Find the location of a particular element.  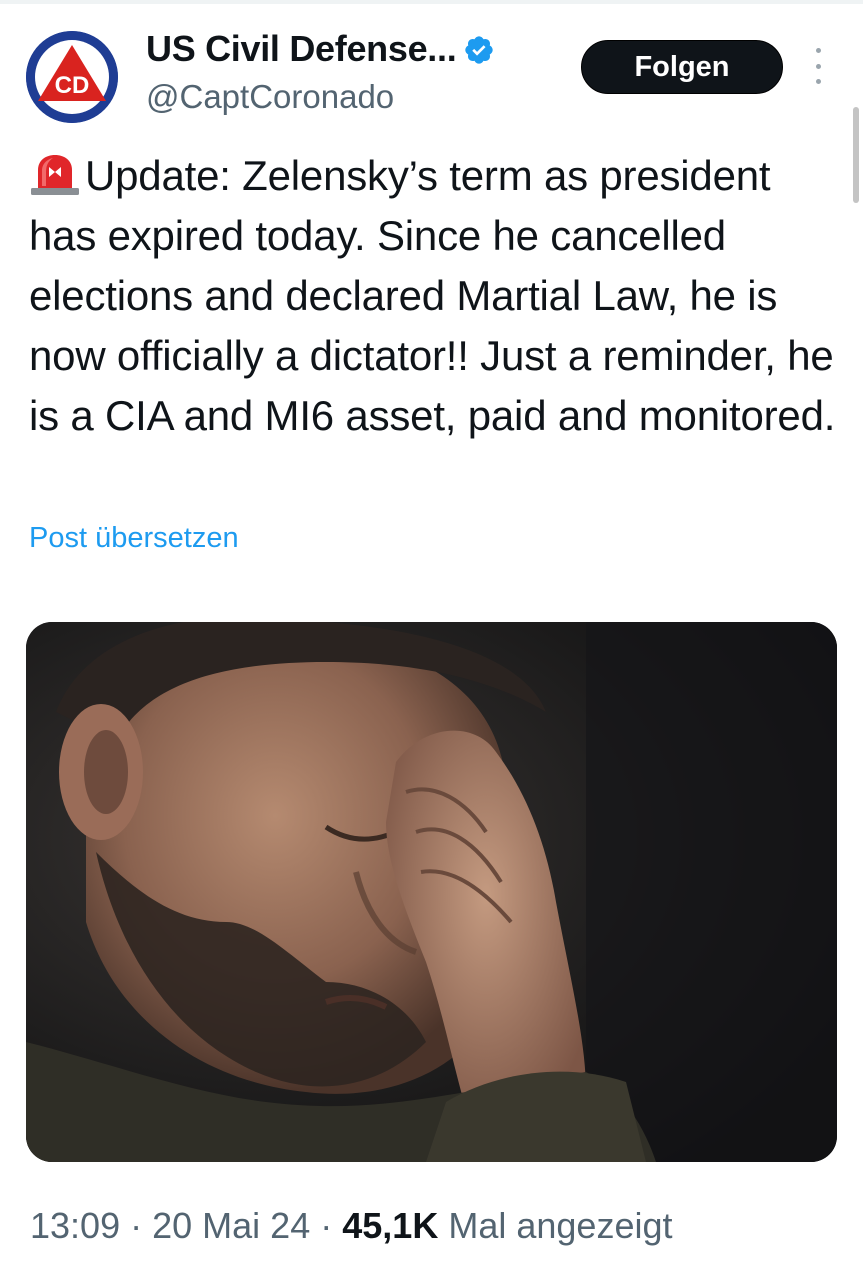

tweet-meta: 13:09 · 20 Mai 24 · 45,1K Mal angezeigt is located at coordinates (351, 1226).